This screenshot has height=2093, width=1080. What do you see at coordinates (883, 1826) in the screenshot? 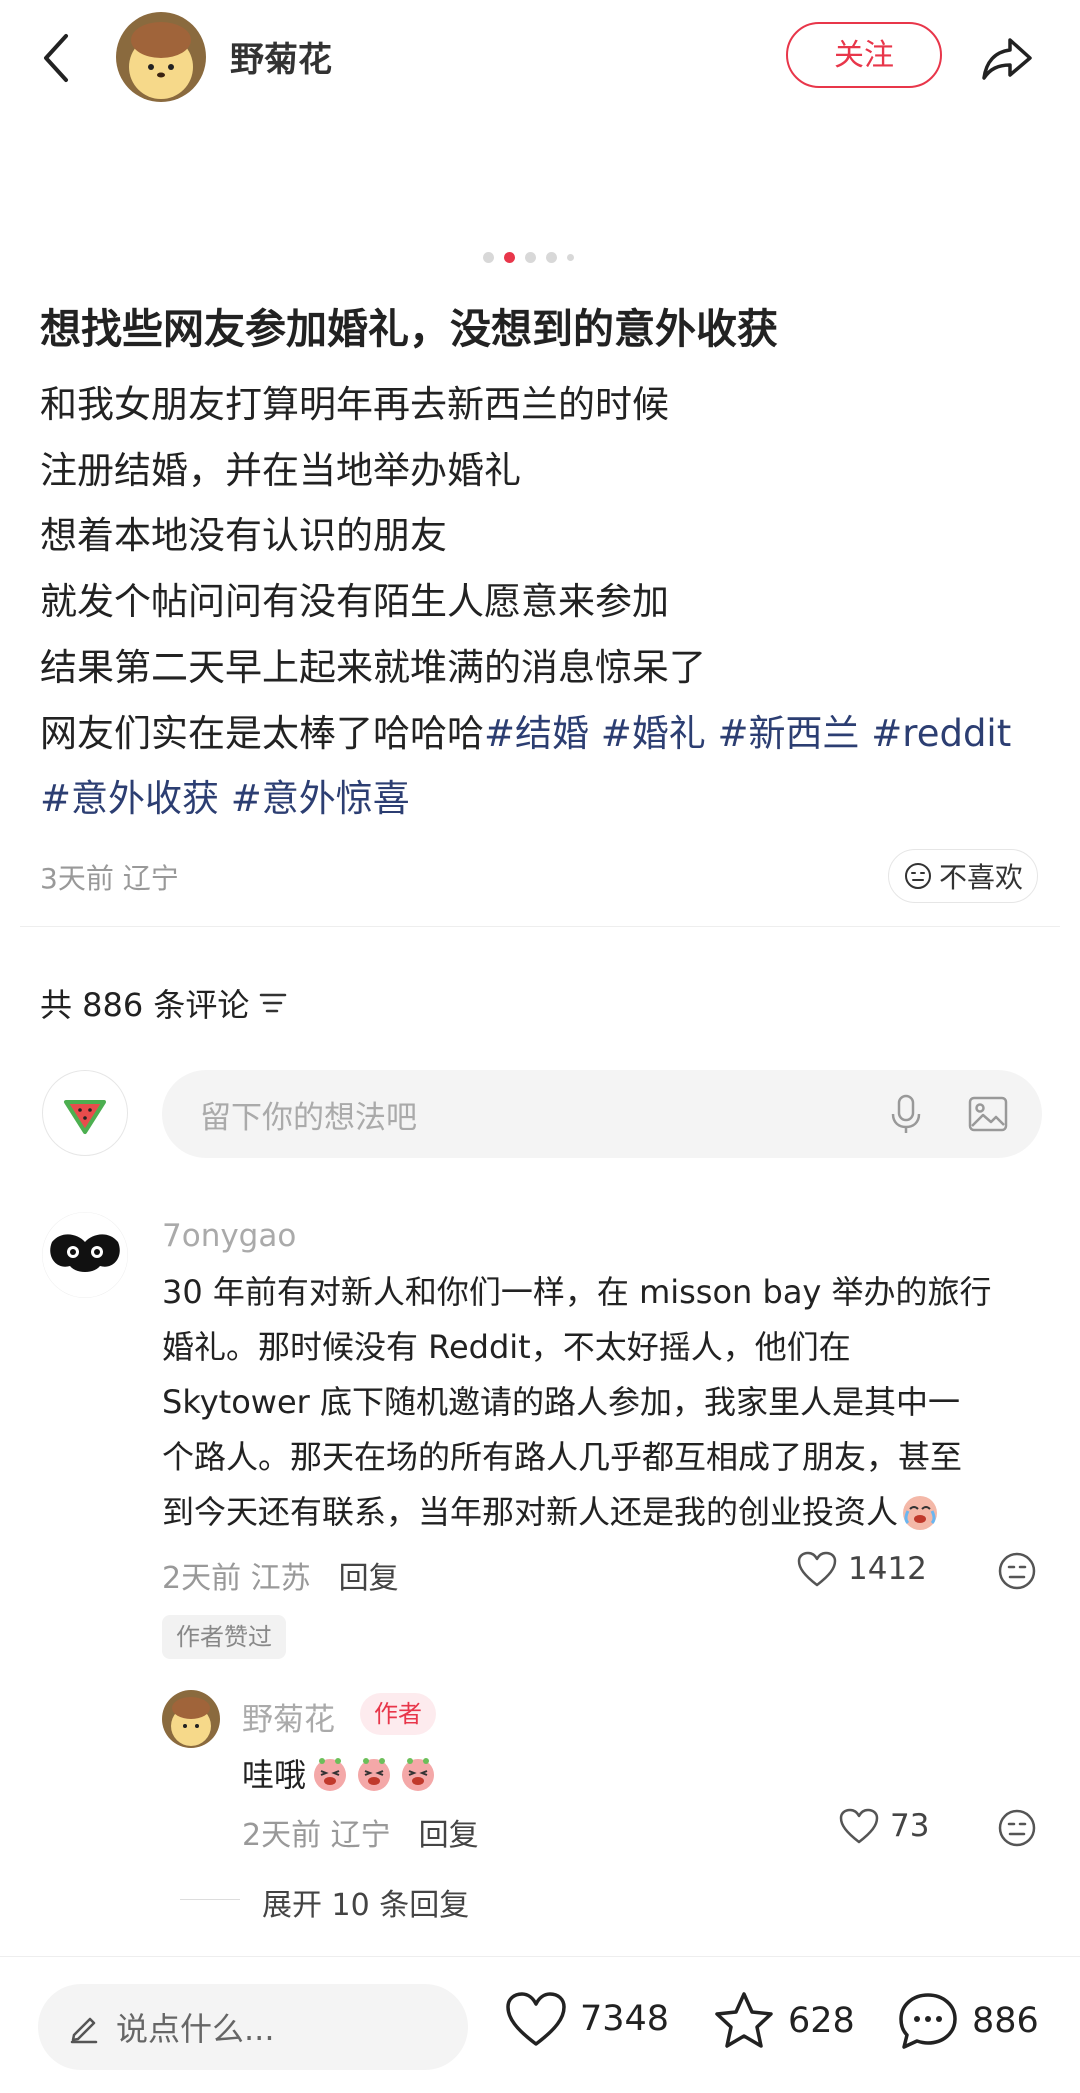
I see `reply-like-button: 73` at bounding box center [883, 1826].